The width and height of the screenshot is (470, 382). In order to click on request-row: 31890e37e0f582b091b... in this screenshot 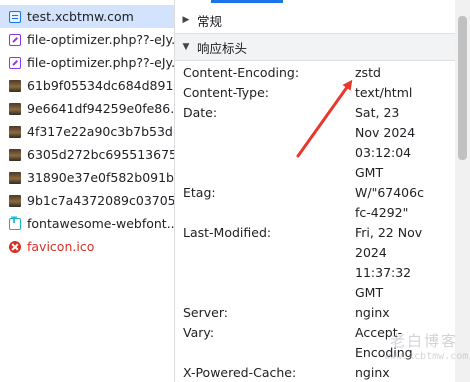, I will do `click(87, 177)`.